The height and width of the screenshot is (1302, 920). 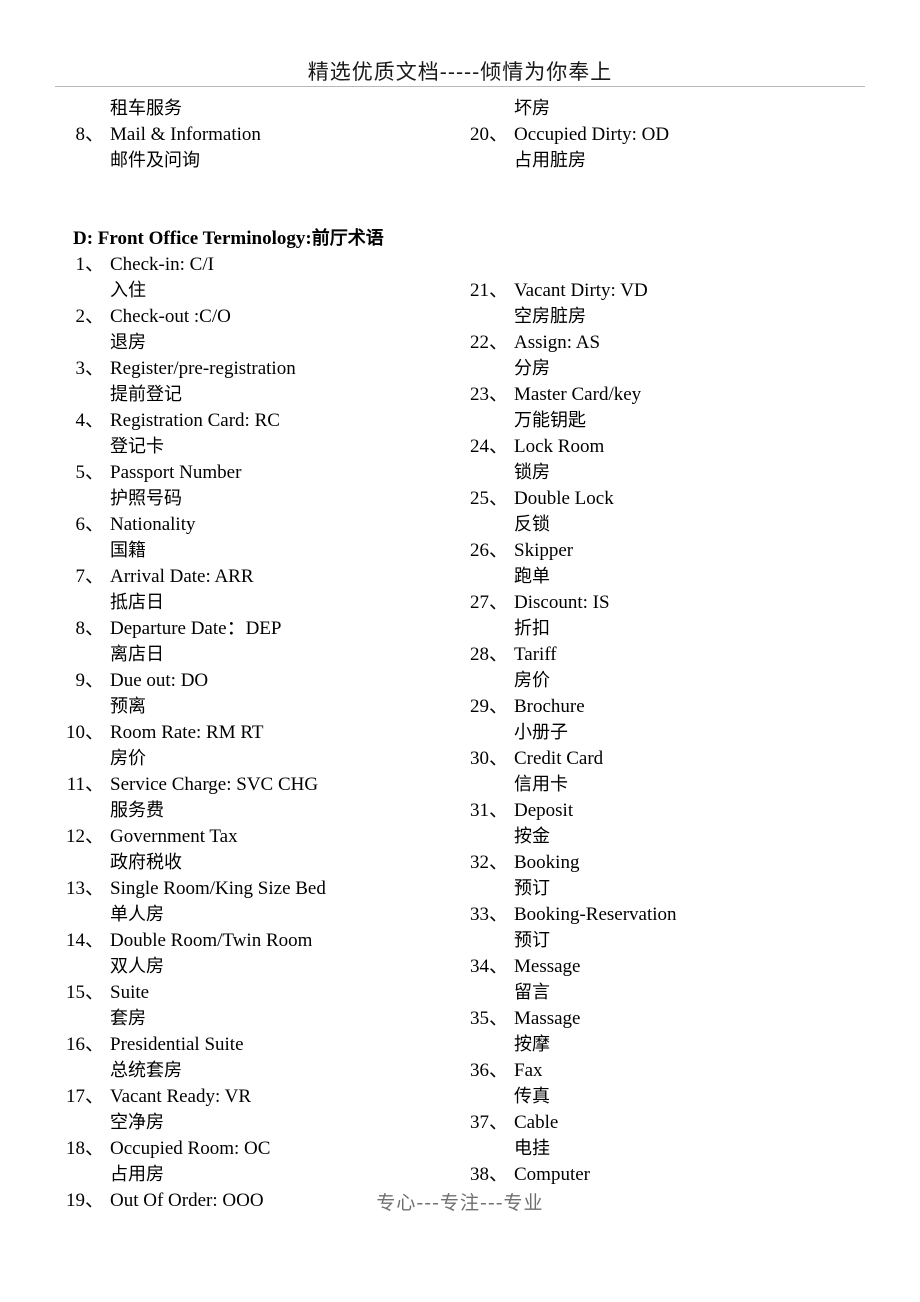 I want to click on list-item-translation: 邮件及问询, so click(x=155, y=160).